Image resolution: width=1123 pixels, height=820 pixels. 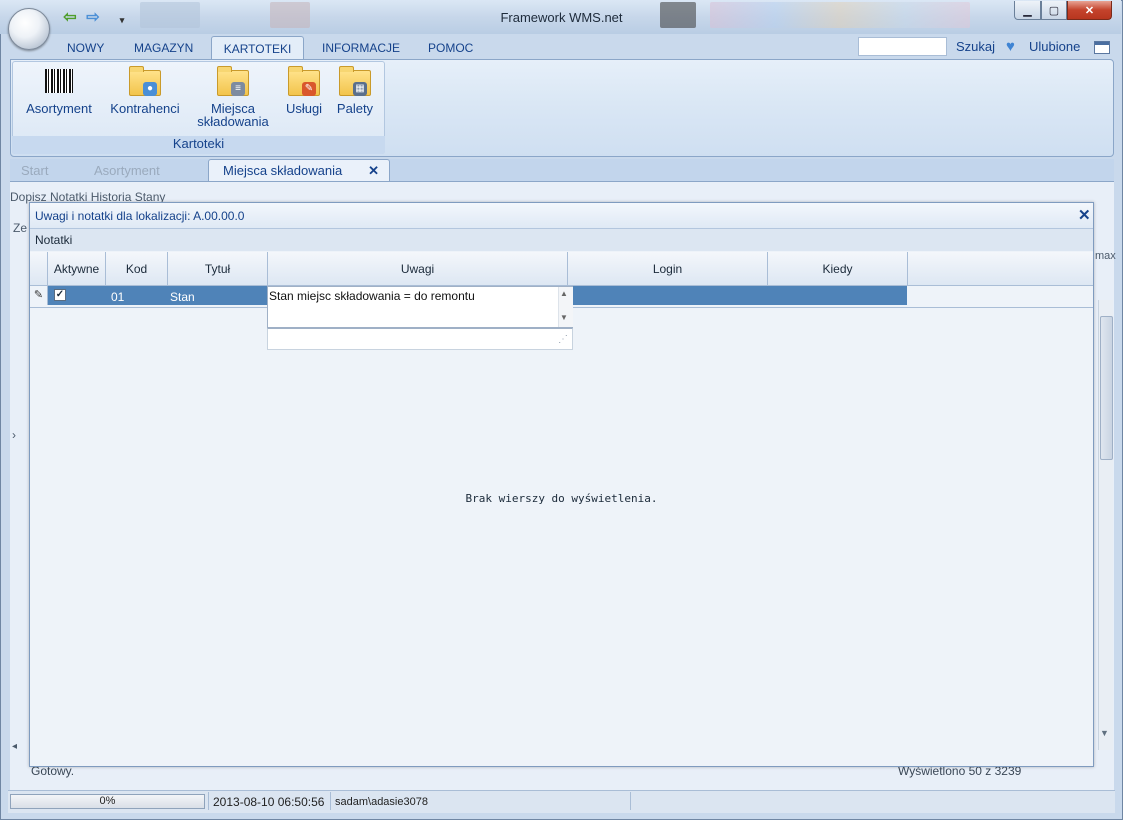 What do you see at coordinates (420, 339) in the screenshot?
I see `memo-footer` at bounding box center [420, 339].